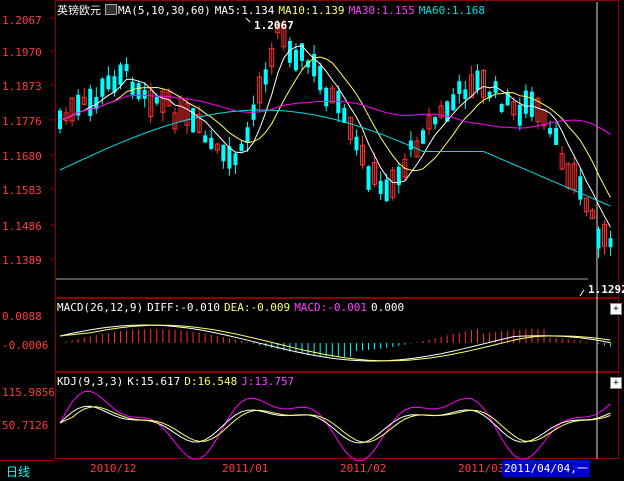 The width and height of the screenshot is (624, 481). I want to click on kdj-j-line, so click(335, 426).